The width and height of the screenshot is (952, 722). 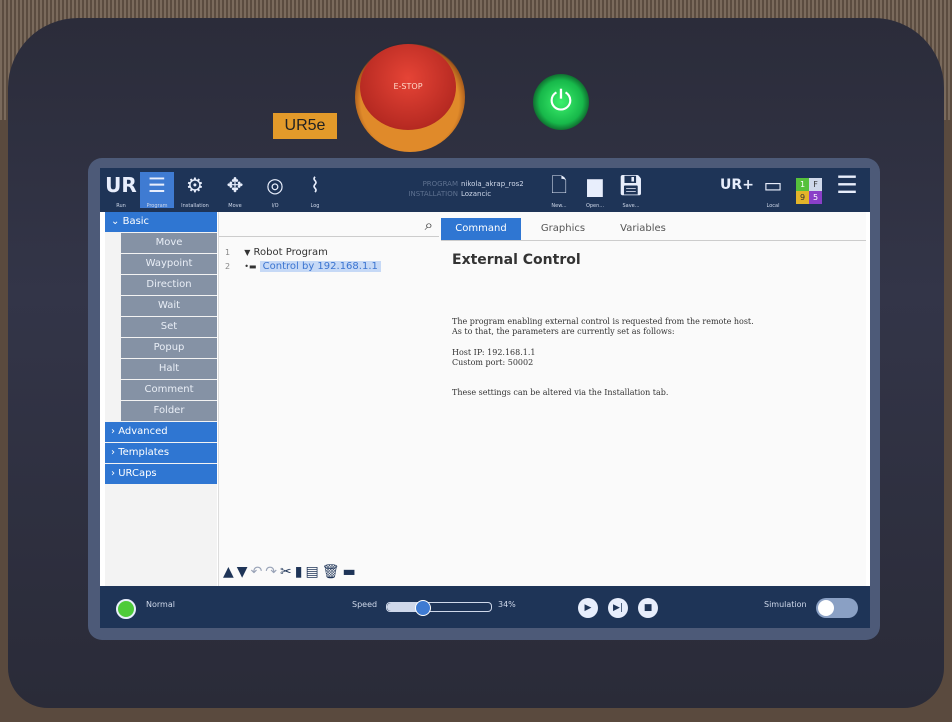 What do you see at coordinates (588, 608) in the screenshot?
I see `play-icon: ▶` at bounding box center [588, 608].